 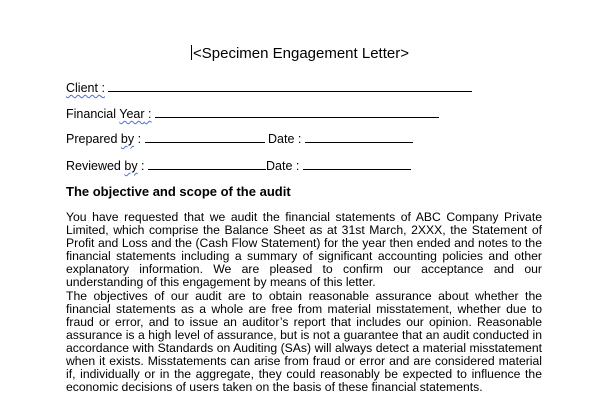 I want to click on client-label: Client :, so click(x=85, y=88).